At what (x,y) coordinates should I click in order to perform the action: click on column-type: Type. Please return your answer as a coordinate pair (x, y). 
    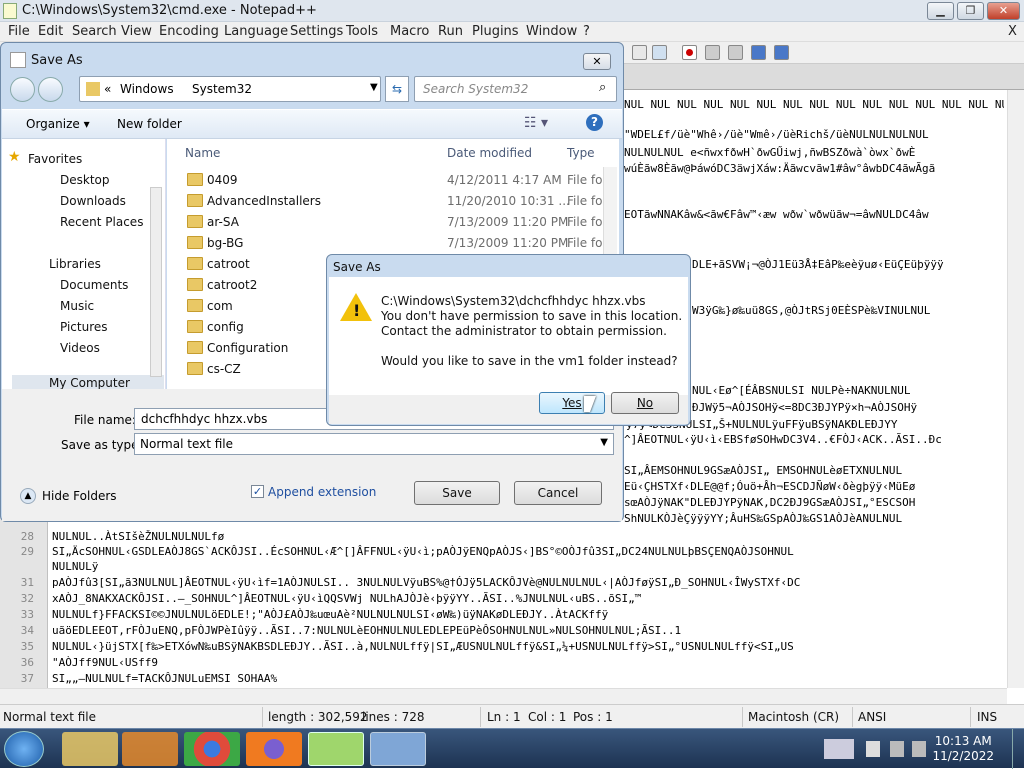
    Looking at the image, I should click on (581, 153).